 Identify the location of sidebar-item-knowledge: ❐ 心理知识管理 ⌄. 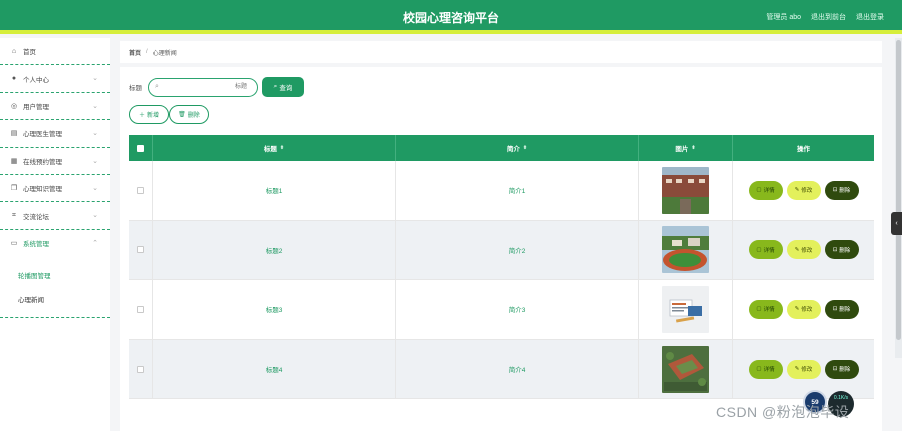
(55, 189).